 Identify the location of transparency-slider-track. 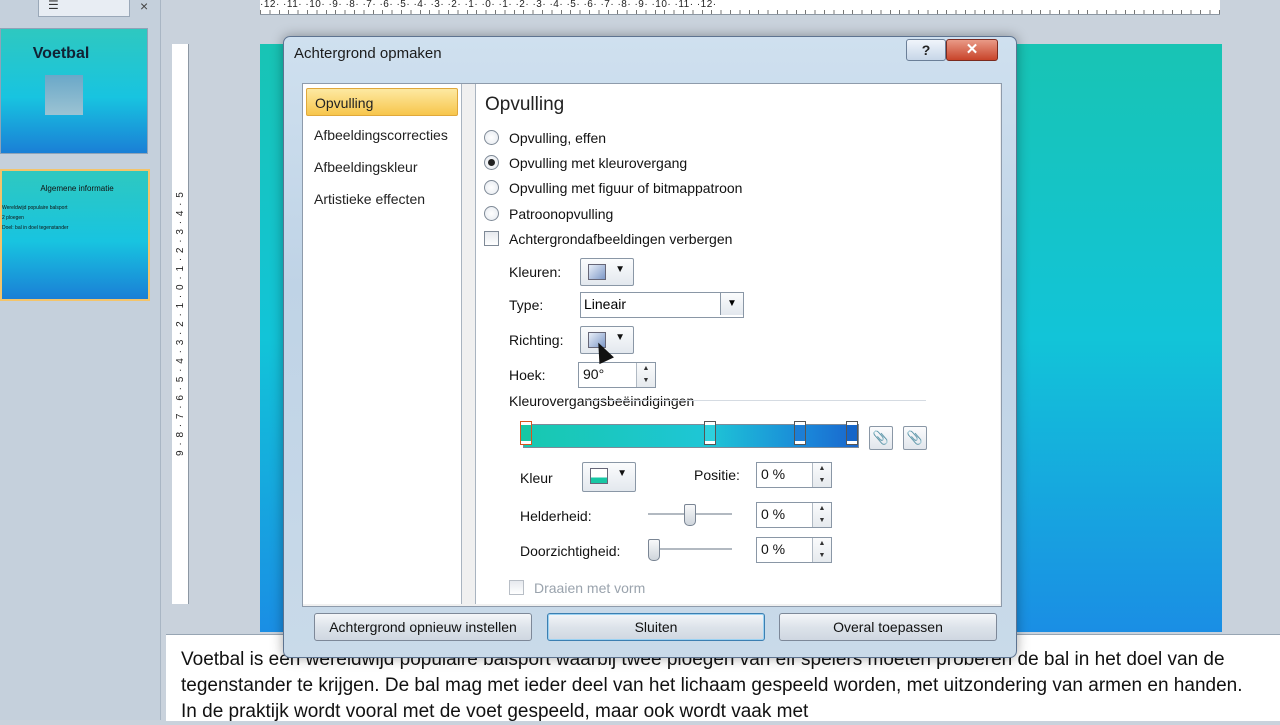
(690, 549).